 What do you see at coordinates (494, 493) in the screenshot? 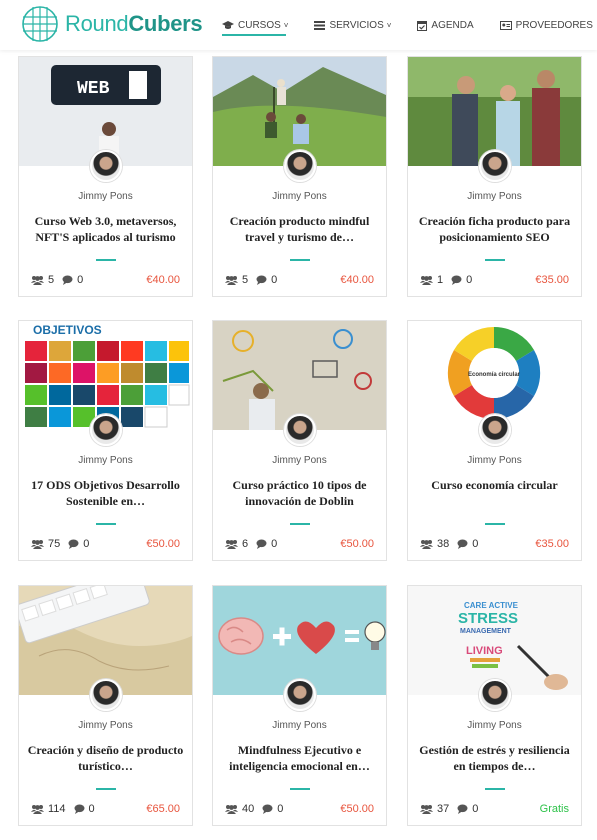
I see `course-title: Curso economía circular` at bounding box center [494, 493].